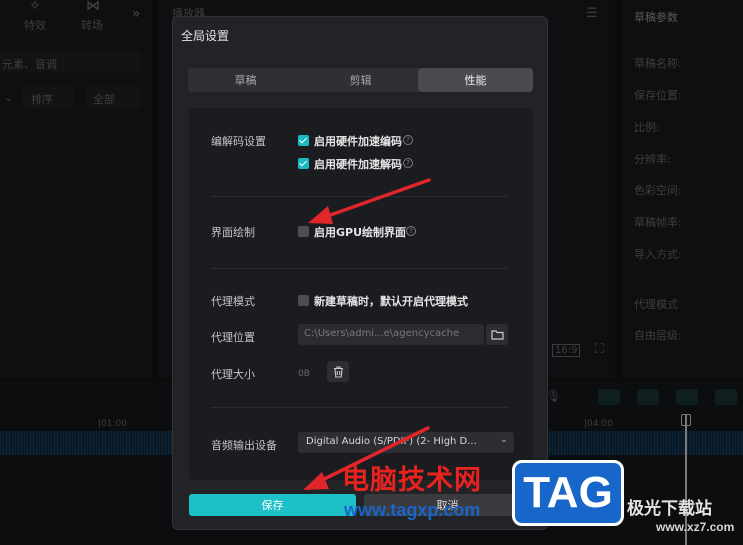 The width and height of the screenshot is (743, 545). I want to click on watermark-tag-text: TAG, so click(568, 492).